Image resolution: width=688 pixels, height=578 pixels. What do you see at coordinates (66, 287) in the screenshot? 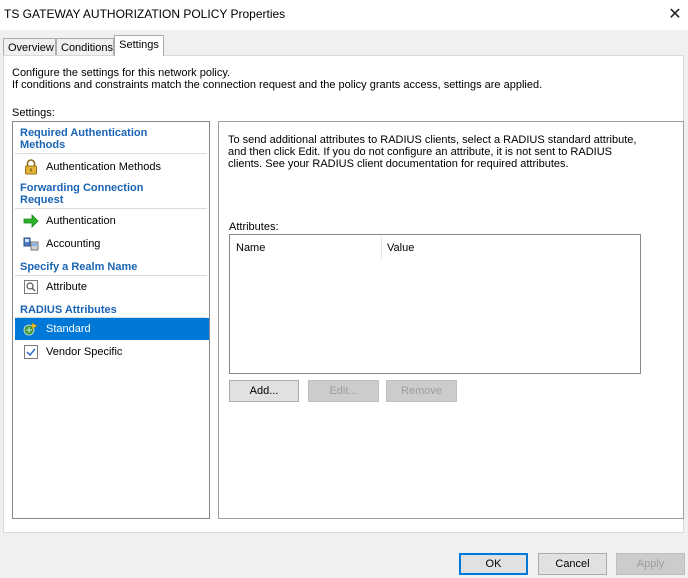
I see `nav-item-label: Attribute` at bounding box center [66, 287].